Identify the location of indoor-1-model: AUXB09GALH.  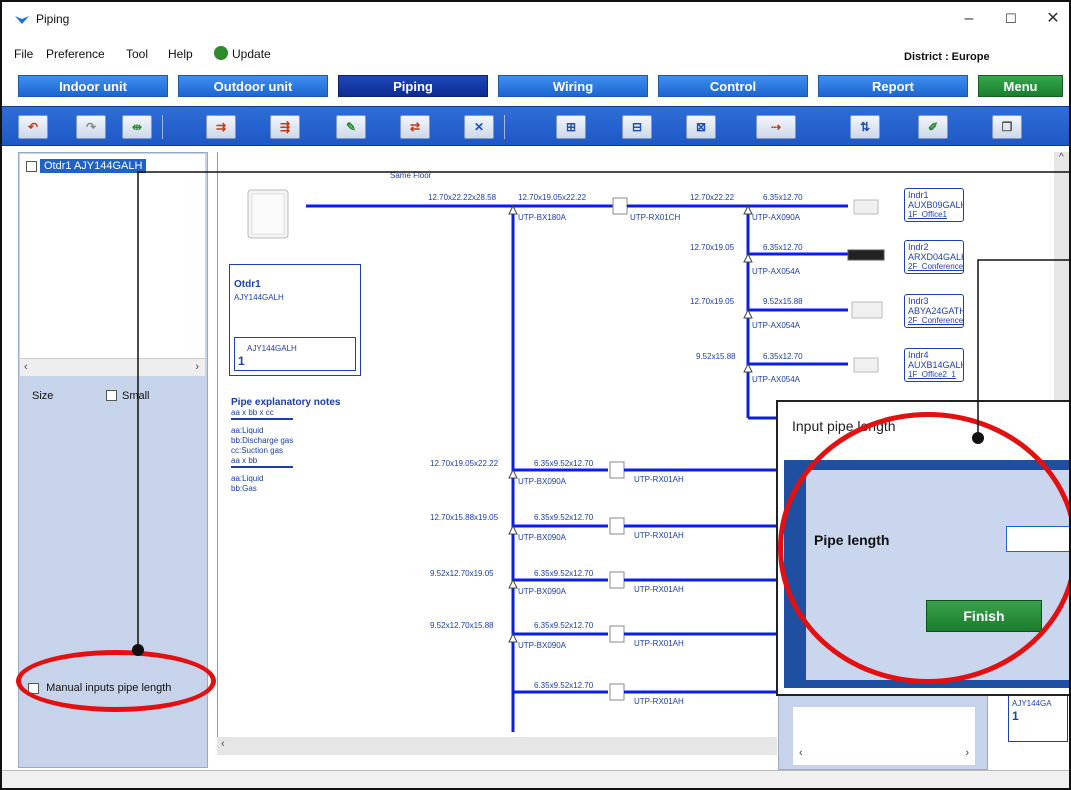
(936, 205).